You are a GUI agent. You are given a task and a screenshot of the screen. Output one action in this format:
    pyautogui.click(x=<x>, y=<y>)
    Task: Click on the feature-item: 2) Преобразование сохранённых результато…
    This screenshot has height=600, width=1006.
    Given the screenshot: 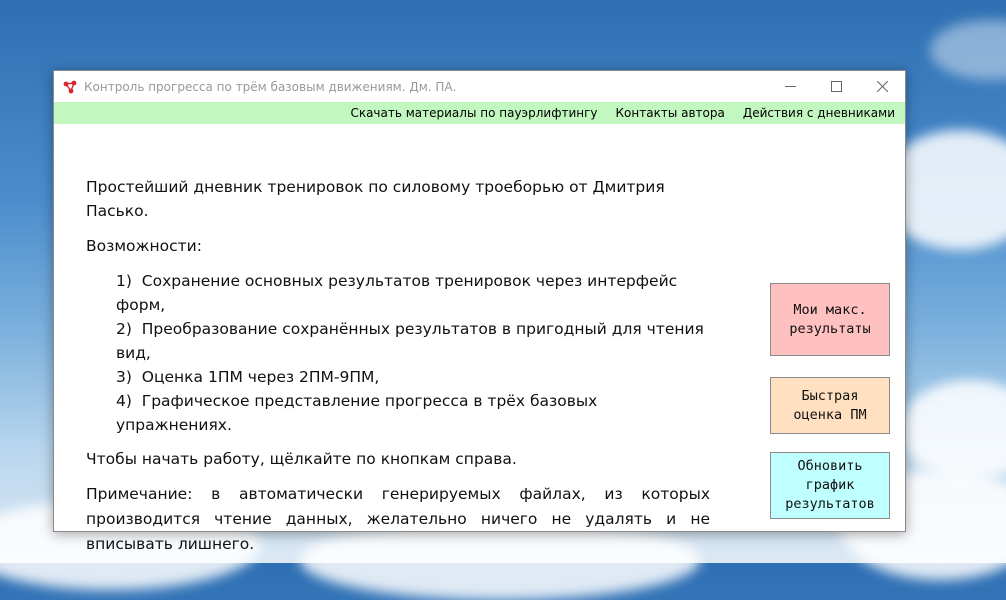 What is the action you would take?
    pyautogui.click(x=410, y=341)
    